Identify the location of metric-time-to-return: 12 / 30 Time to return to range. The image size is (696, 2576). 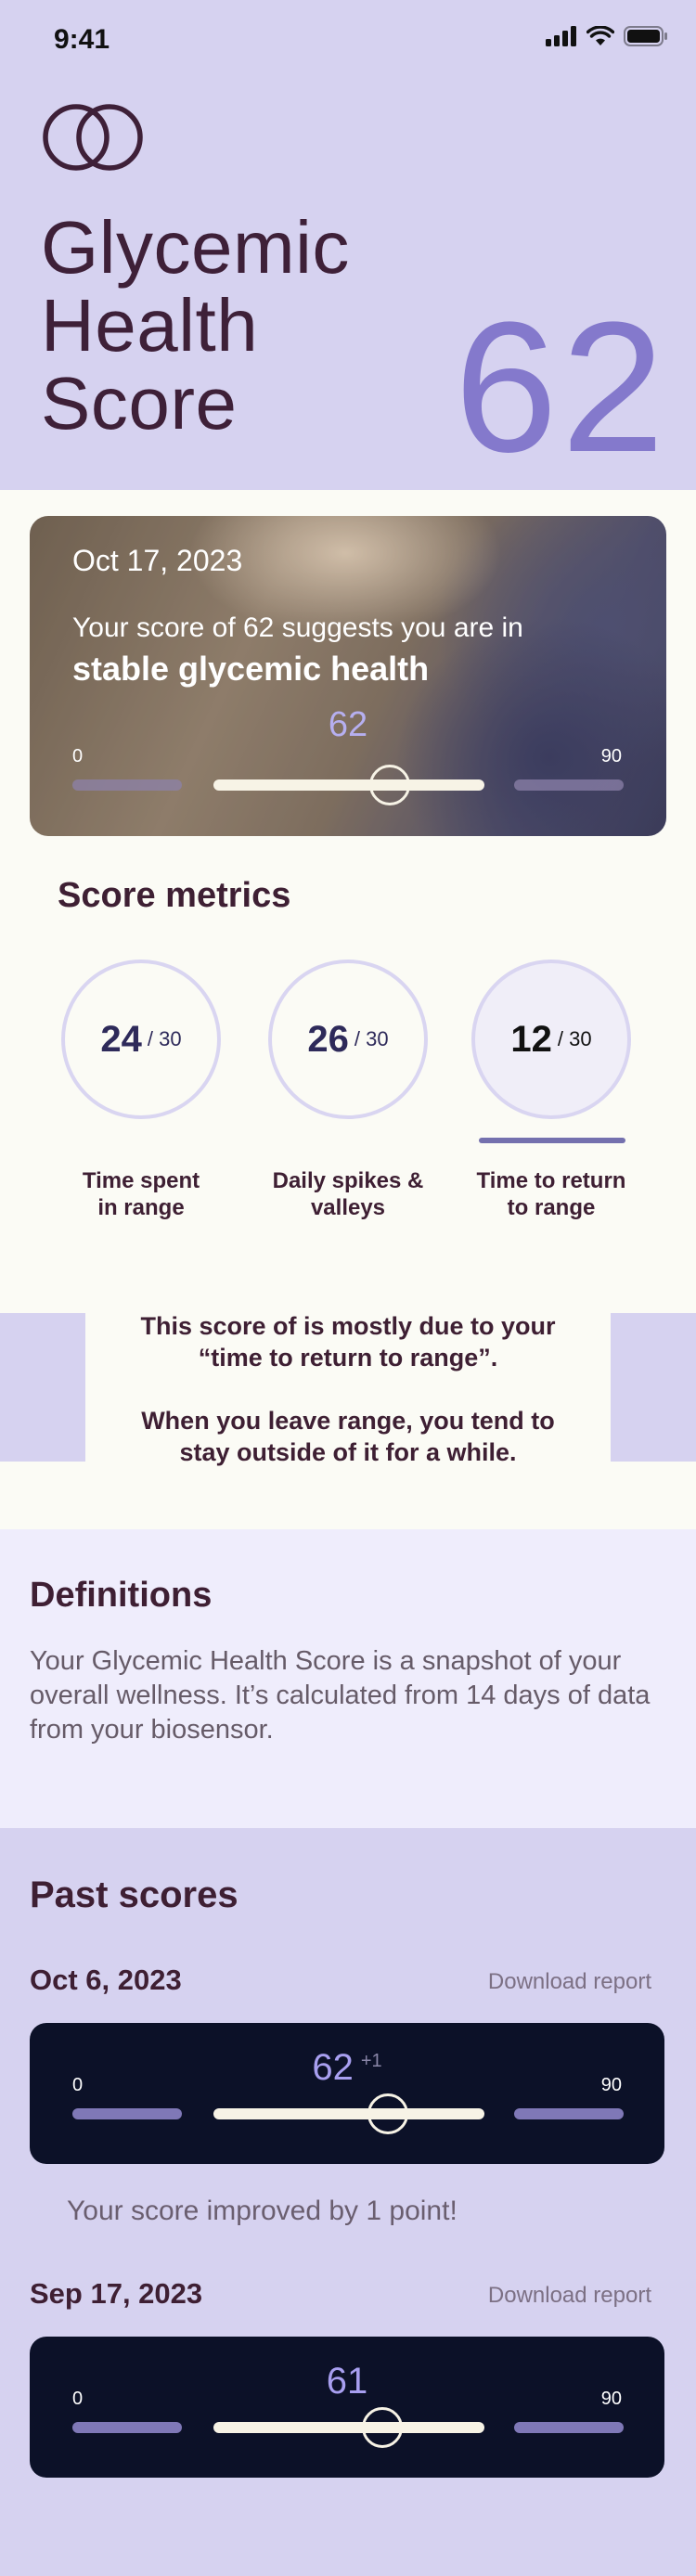
(551, 1090).